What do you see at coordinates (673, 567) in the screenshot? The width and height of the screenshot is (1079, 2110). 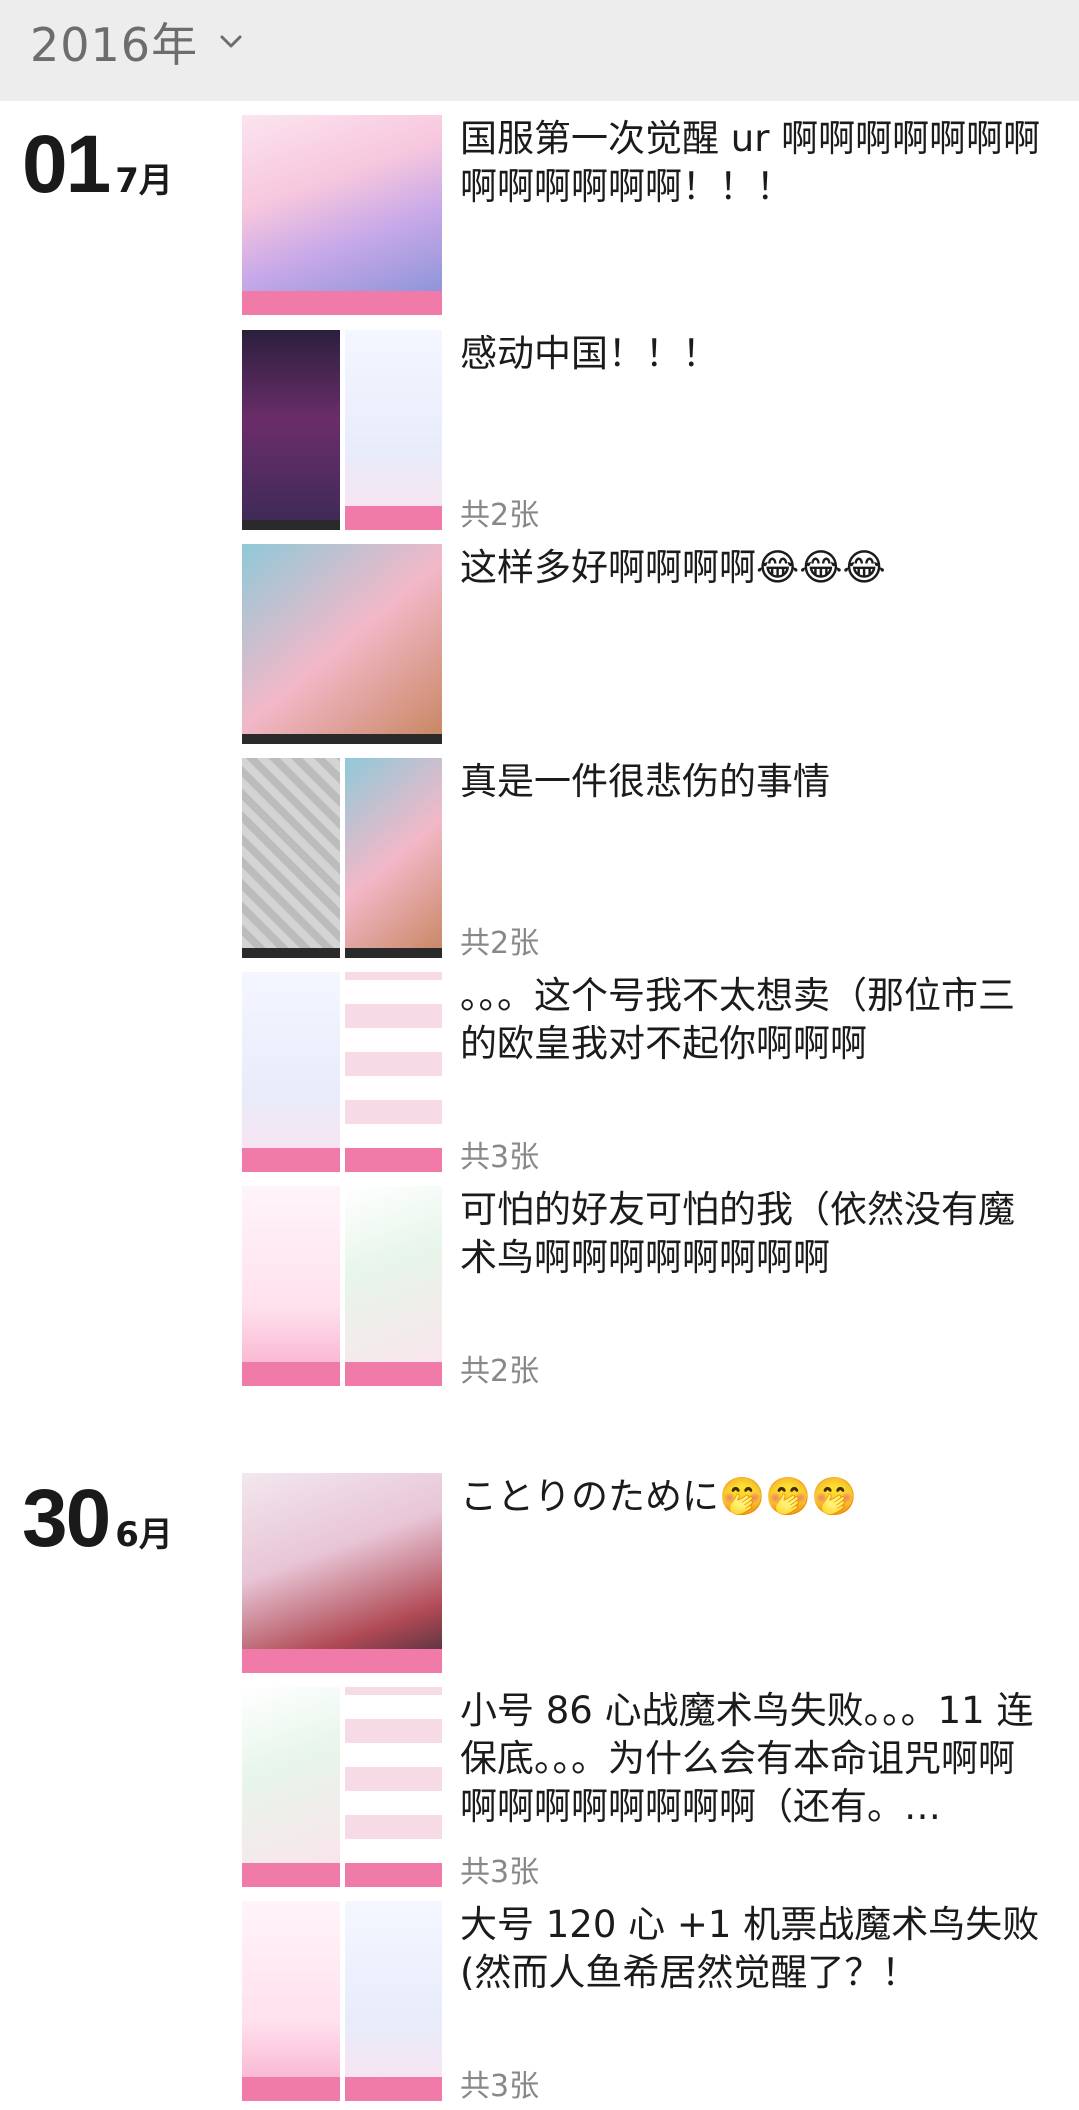 I see `post-text: 这样多好啊啊啊啊😂😂😂` at bounding box center [673, 567].